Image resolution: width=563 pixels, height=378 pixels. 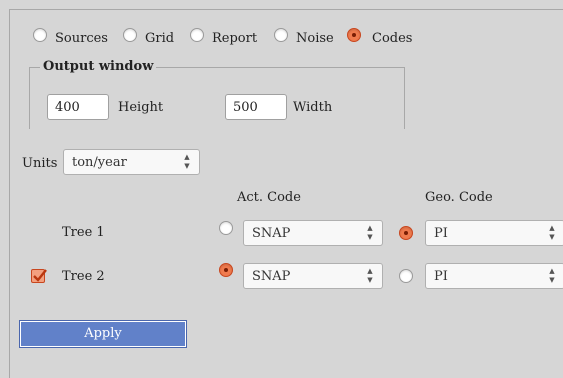 I want to click on units-label: Units, so click(x=40, y=163).